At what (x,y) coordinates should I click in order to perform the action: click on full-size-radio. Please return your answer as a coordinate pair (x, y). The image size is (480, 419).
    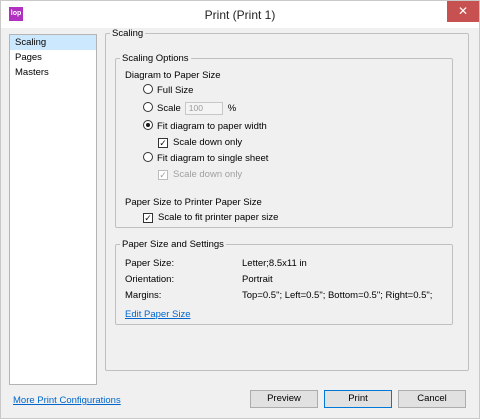
    Looking at the image, I should click on (148, 89).